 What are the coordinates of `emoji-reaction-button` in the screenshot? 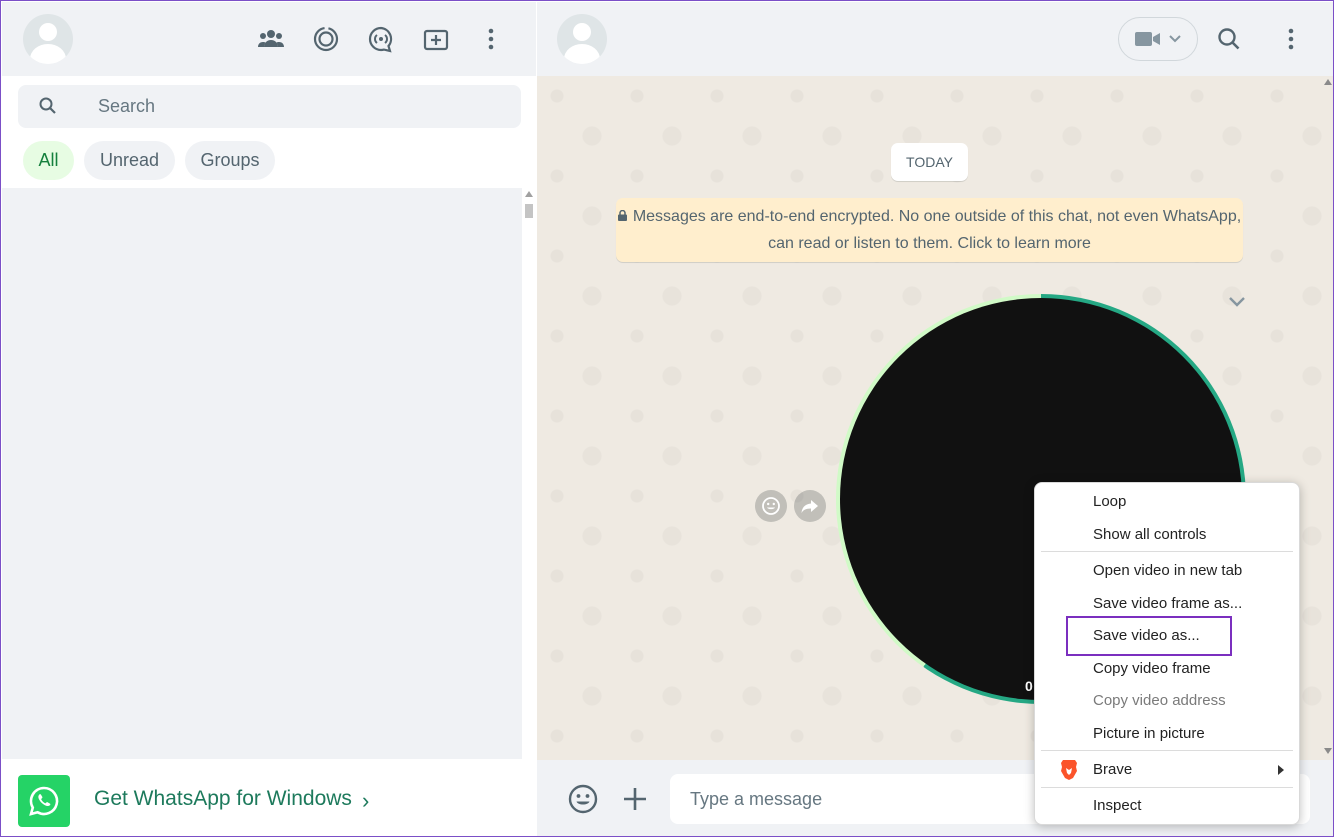 It's located at (771, 506).